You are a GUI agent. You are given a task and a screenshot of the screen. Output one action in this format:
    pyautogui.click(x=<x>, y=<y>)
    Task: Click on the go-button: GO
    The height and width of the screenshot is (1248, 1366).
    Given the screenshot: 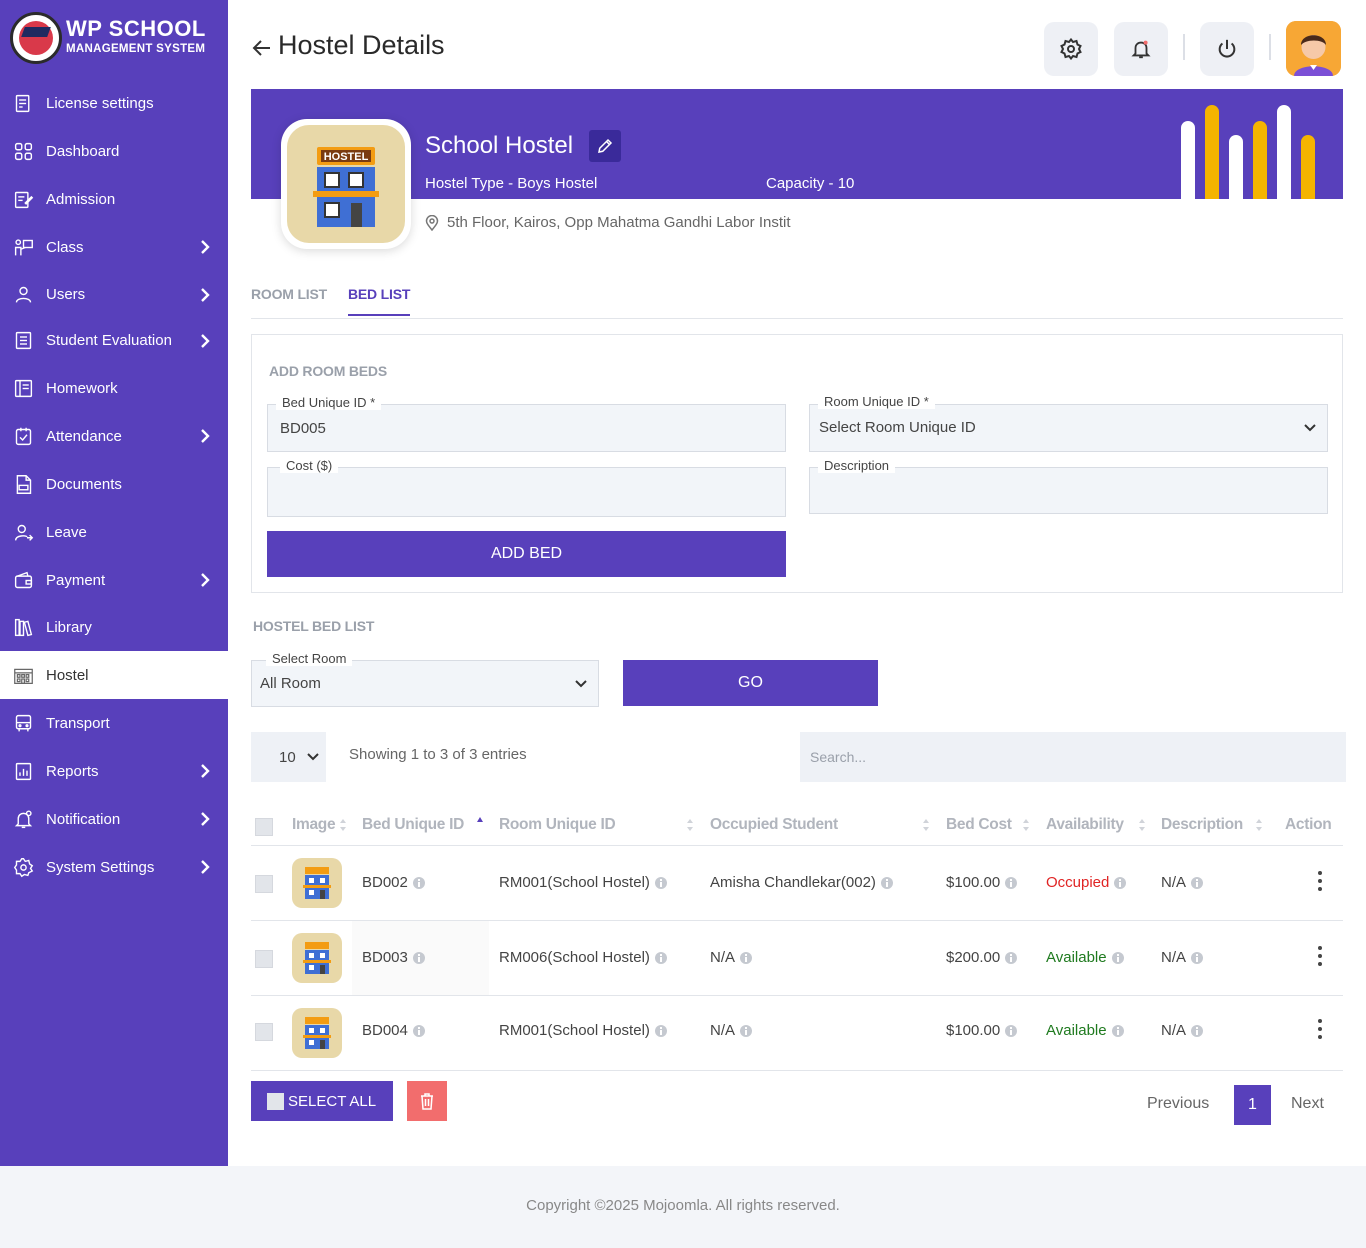 What is the action you would take?
    pyautogui.click(x=750, y=683)
    